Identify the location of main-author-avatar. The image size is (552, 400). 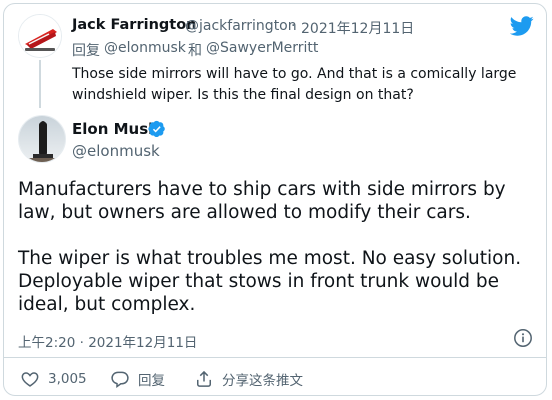
(42, 139).